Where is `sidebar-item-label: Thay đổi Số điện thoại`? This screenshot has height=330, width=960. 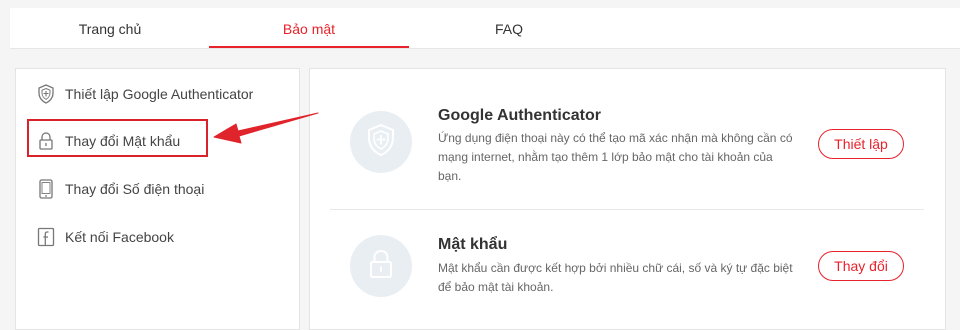 sidebar-item-label: Thay đổi Số điện thoại is located at coordinates (135, 189).